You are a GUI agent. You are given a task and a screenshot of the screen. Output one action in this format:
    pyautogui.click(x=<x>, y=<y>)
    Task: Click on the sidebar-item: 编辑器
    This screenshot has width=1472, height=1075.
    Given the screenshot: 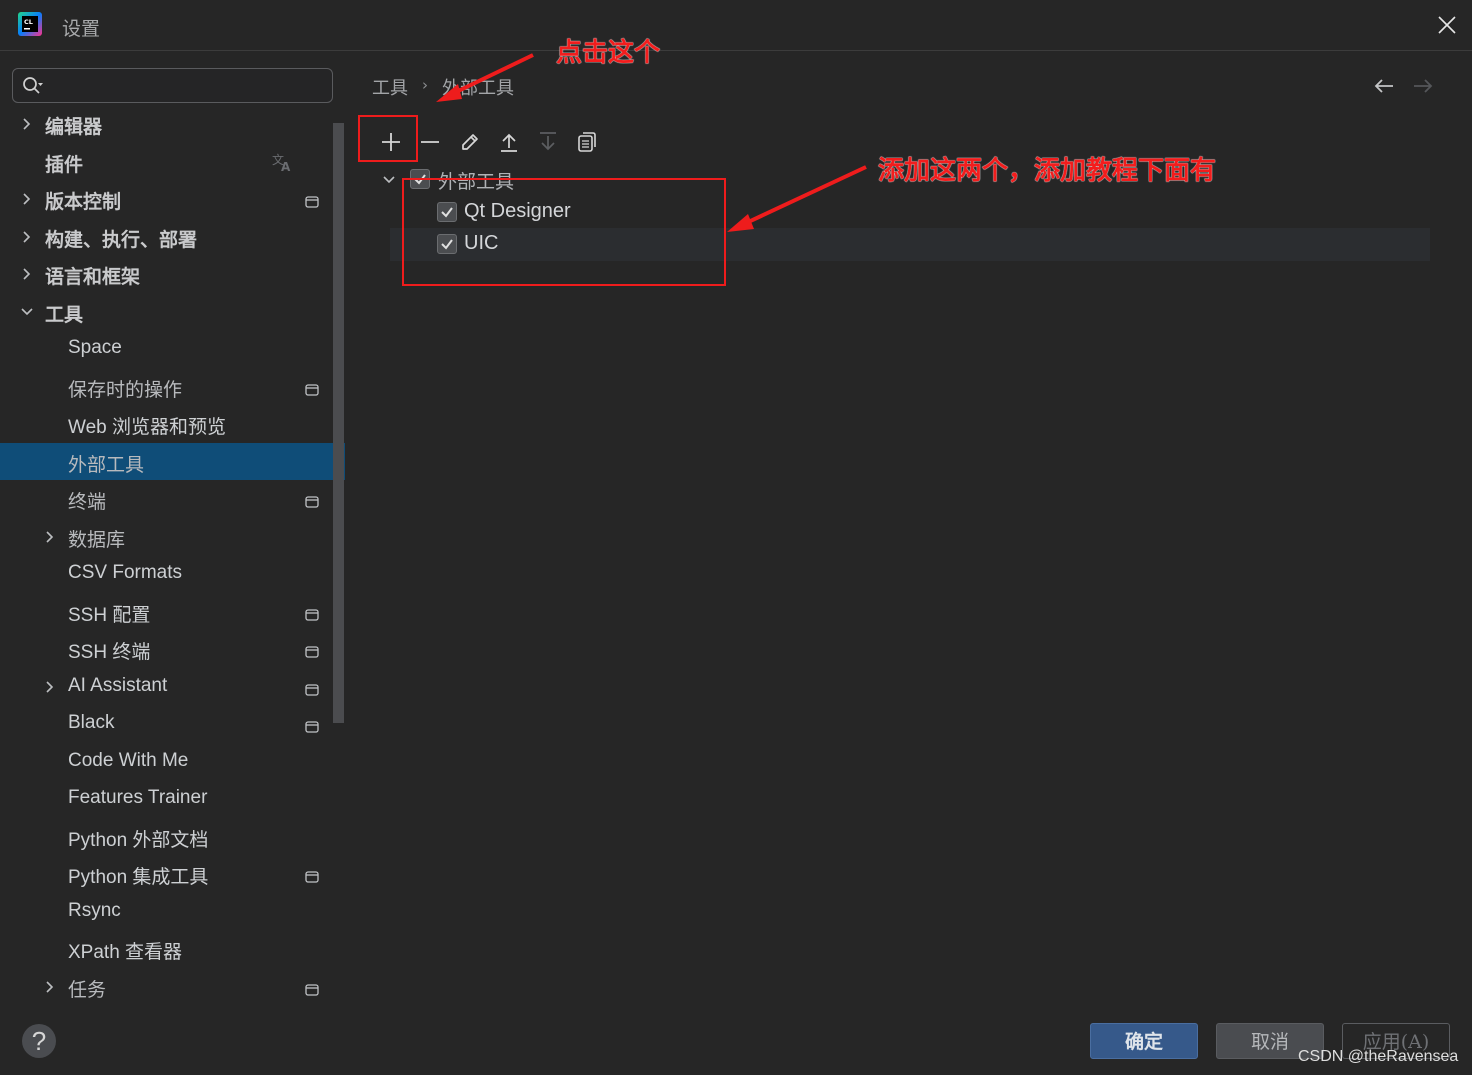 What is the action you would take?
    pyautogui.click(x=172, y=123)
    